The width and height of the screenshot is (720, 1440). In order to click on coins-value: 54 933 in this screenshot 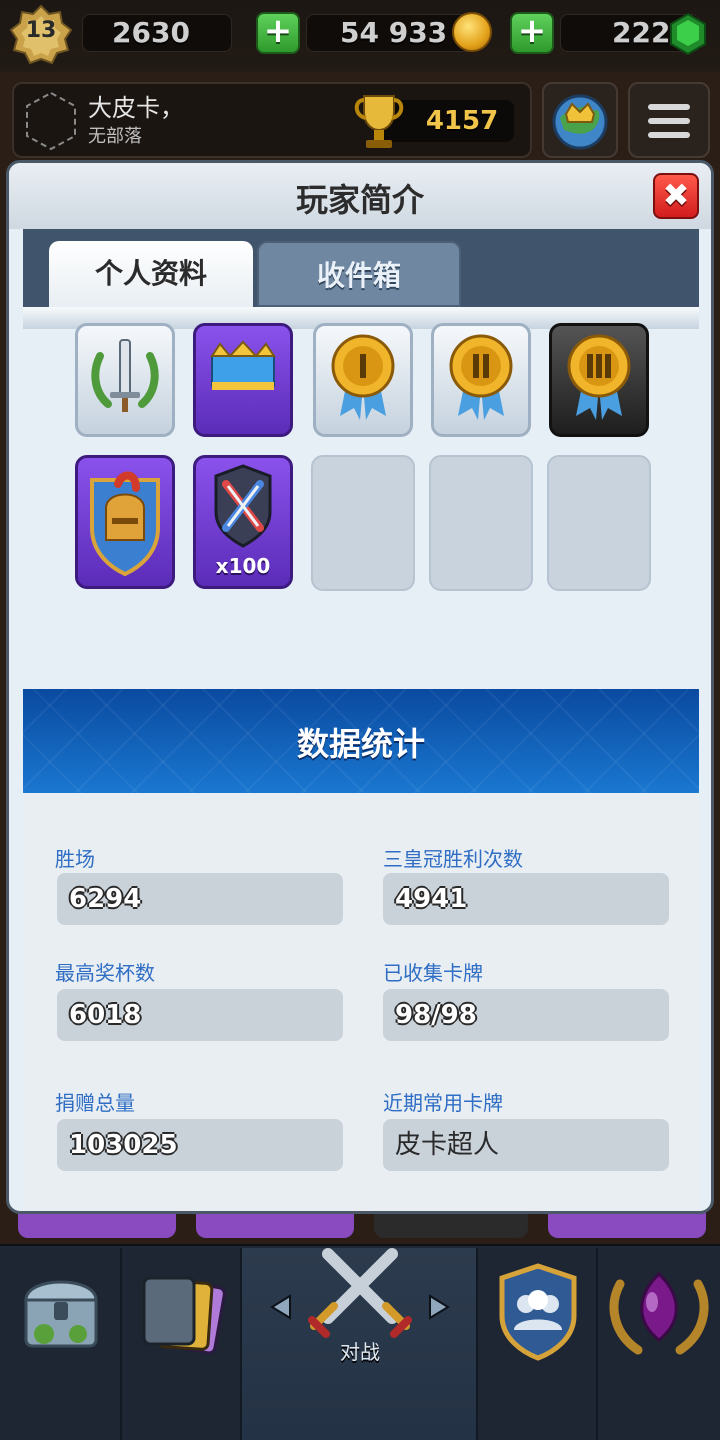, I will do `click(394, 32)`.